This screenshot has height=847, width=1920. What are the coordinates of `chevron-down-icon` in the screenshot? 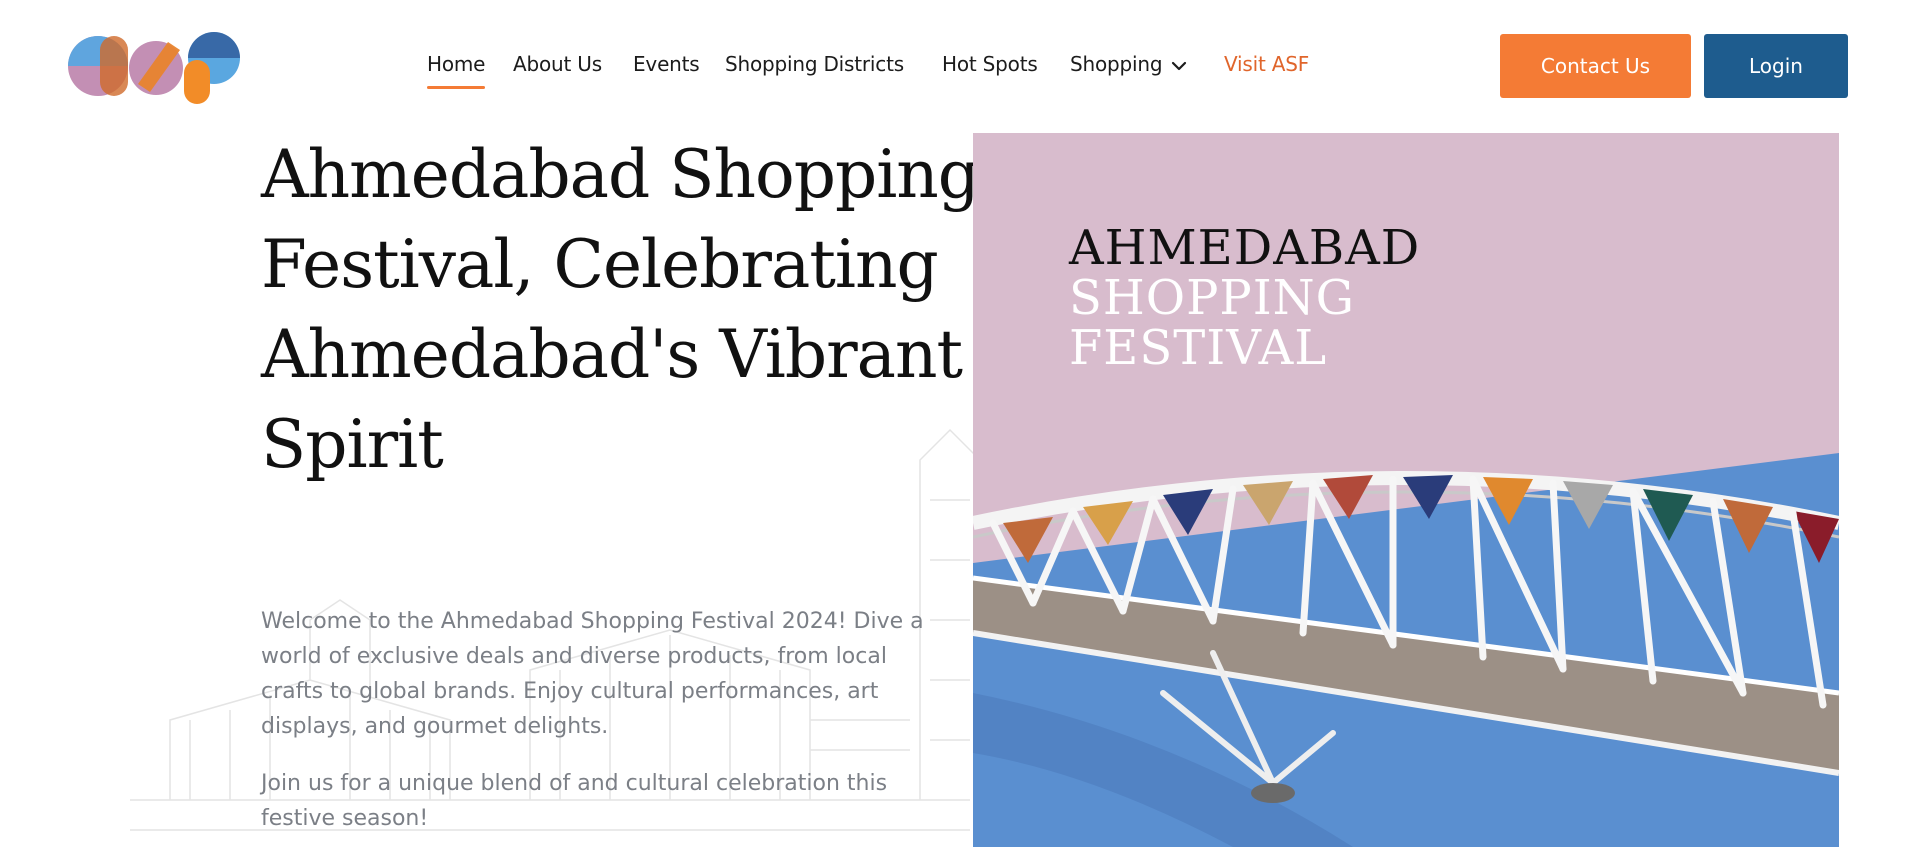 It's located at (1179, 65).